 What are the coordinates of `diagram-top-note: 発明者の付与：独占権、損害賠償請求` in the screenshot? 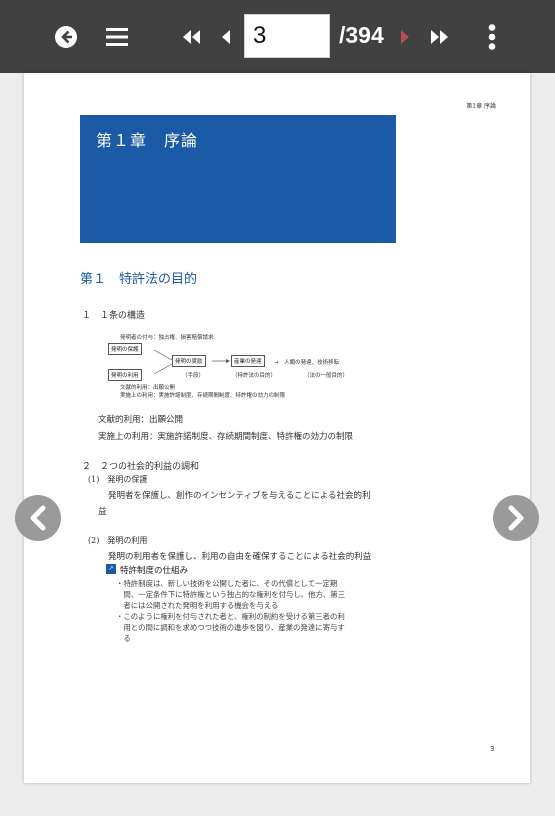 It's located at (167, 338).